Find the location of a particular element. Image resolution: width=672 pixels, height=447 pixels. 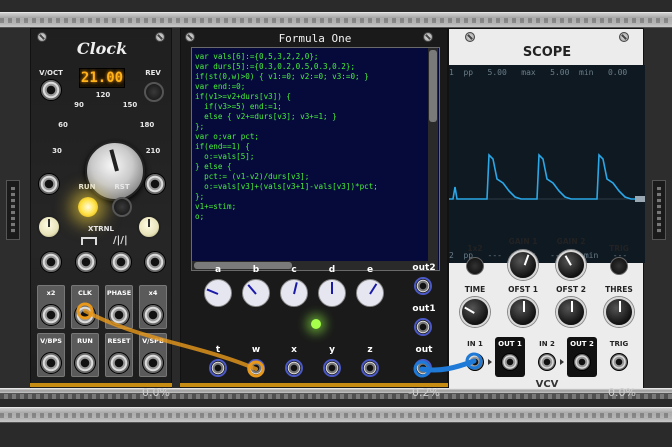

x2-button is located at coordinates (475, 266).